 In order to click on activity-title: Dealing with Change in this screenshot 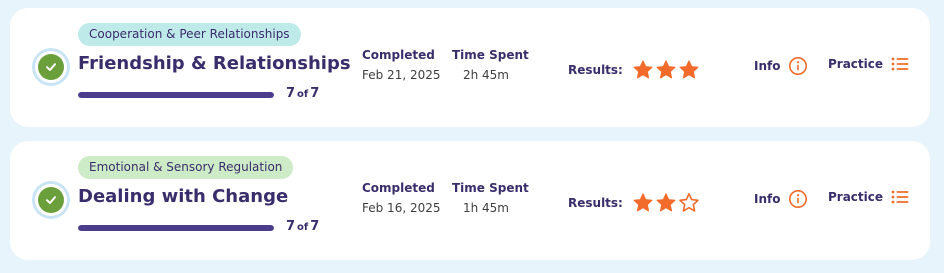, I will do `click(183, 196)`.